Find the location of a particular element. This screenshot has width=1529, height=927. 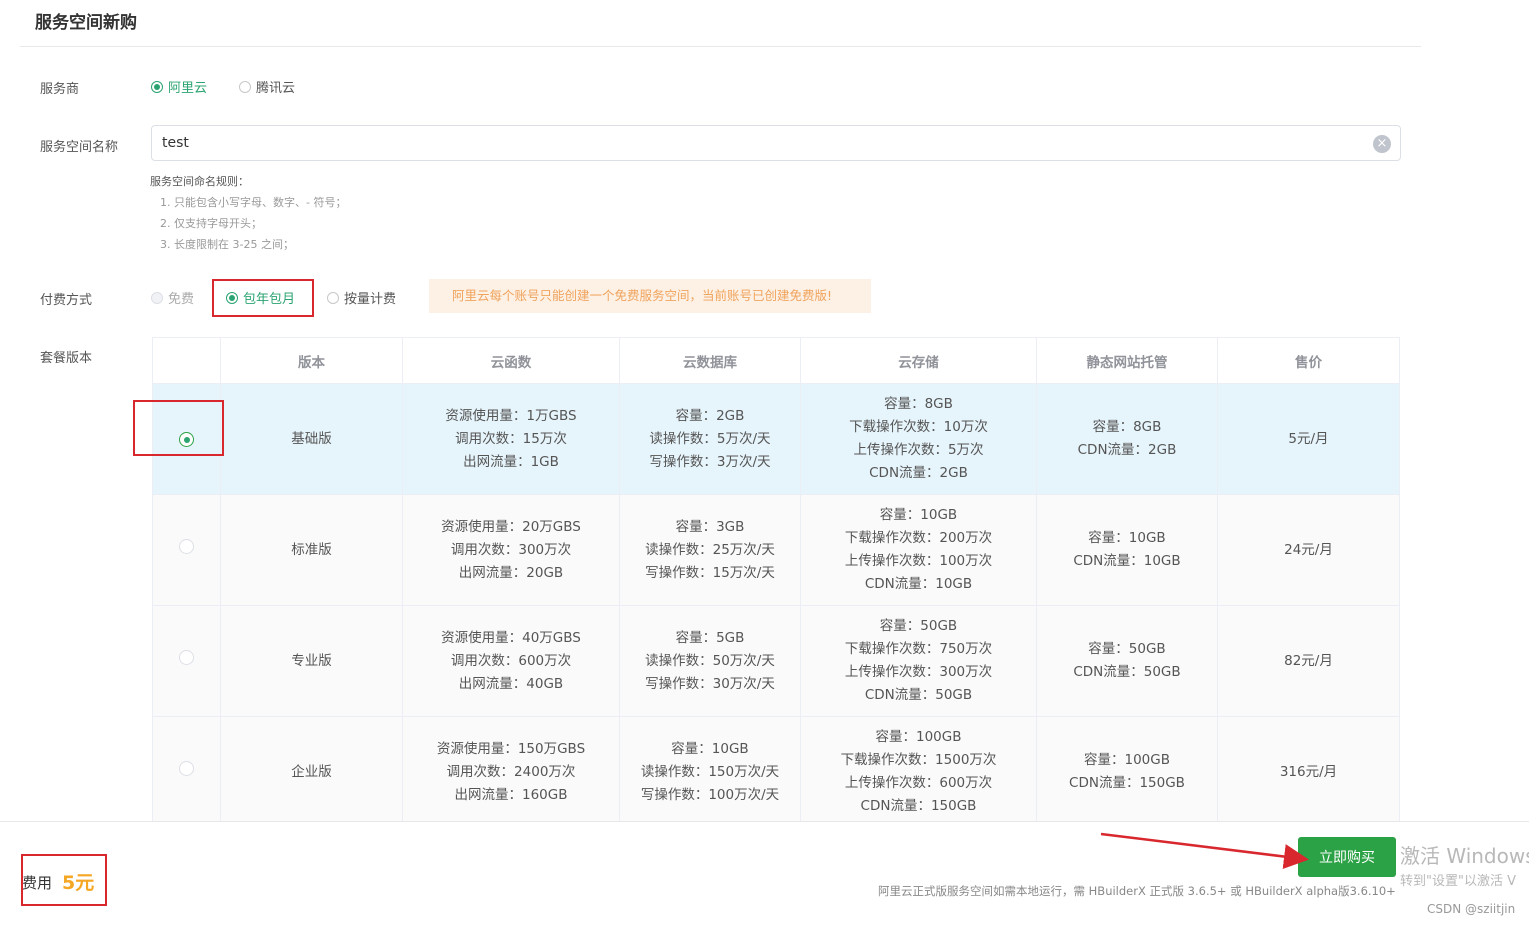

annotation-arrow is located at coordinates (1204, 850).